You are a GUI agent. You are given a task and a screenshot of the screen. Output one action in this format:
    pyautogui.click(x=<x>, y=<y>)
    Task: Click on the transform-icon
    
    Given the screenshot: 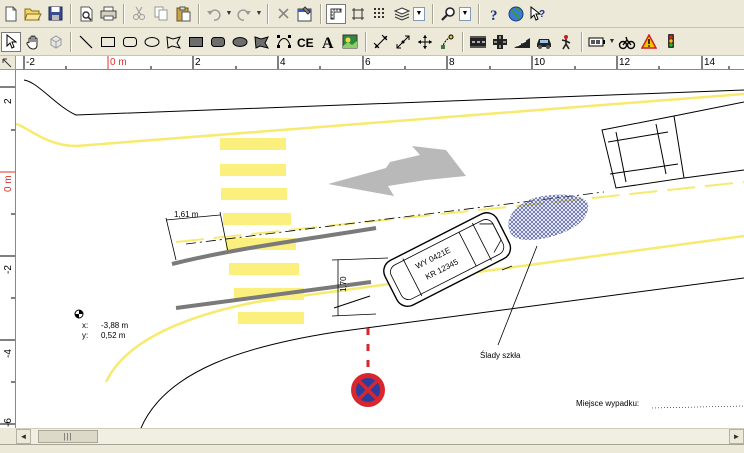 What is the action you would take?
    pyautogui.click(x=447, y=42)
    